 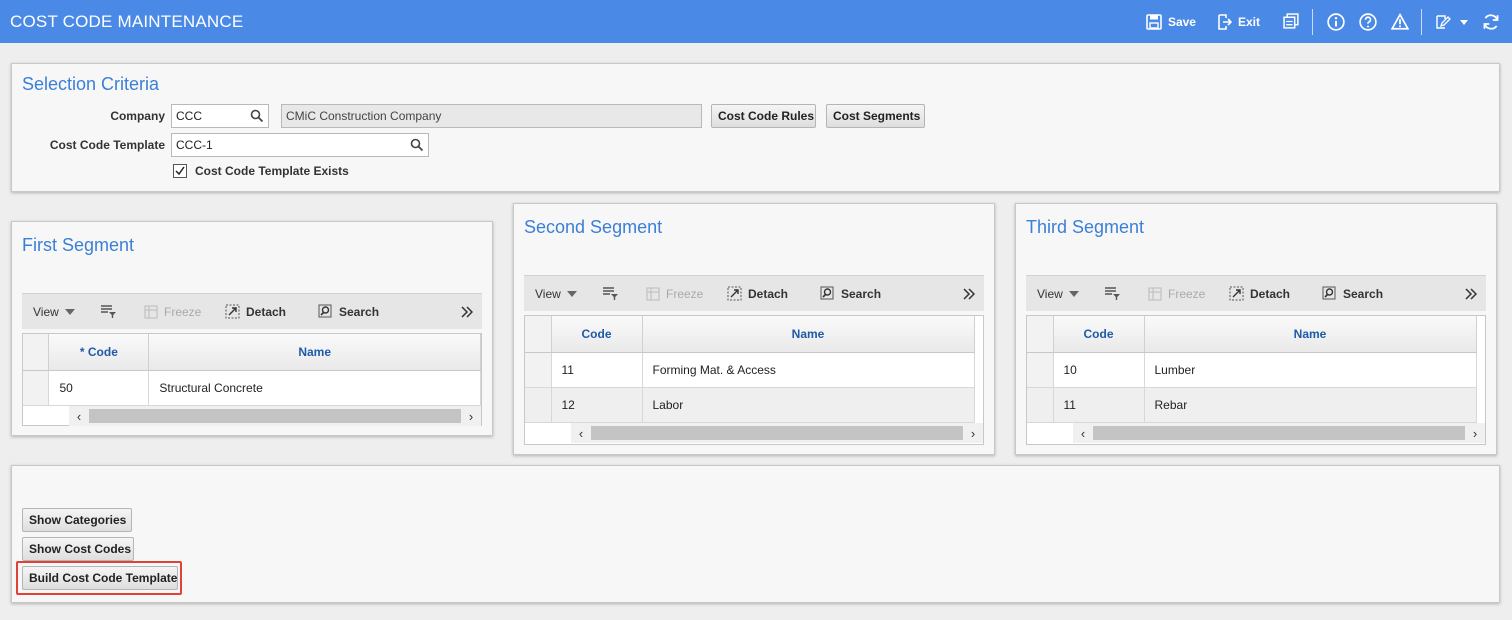 What do you see at coordinates (127, 21) in the screenshot?
I see `page-title: COST CODE MAINTENANCE` at bounding box center [127, 21].